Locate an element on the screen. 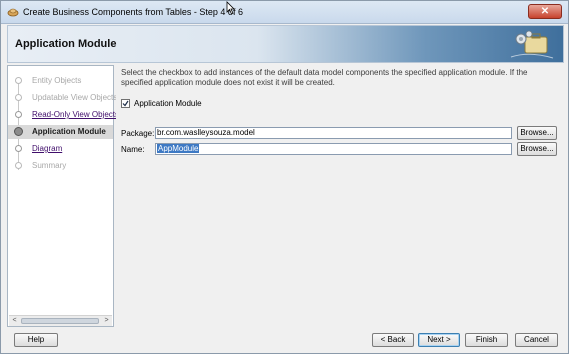  step-updatable-view-objects: Updatable View Objects is located at coordinates (62, 98).